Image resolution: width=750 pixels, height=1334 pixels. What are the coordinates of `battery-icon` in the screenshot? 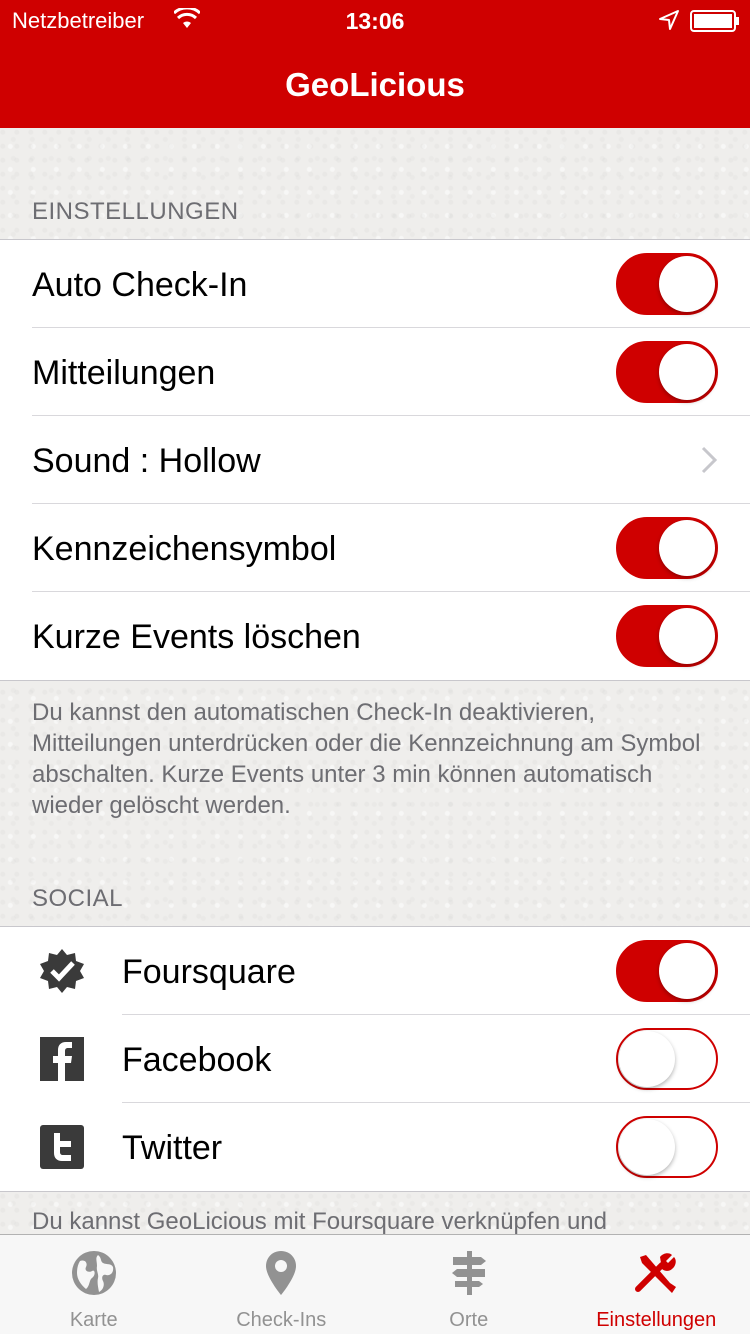 It's located at (714, 21).